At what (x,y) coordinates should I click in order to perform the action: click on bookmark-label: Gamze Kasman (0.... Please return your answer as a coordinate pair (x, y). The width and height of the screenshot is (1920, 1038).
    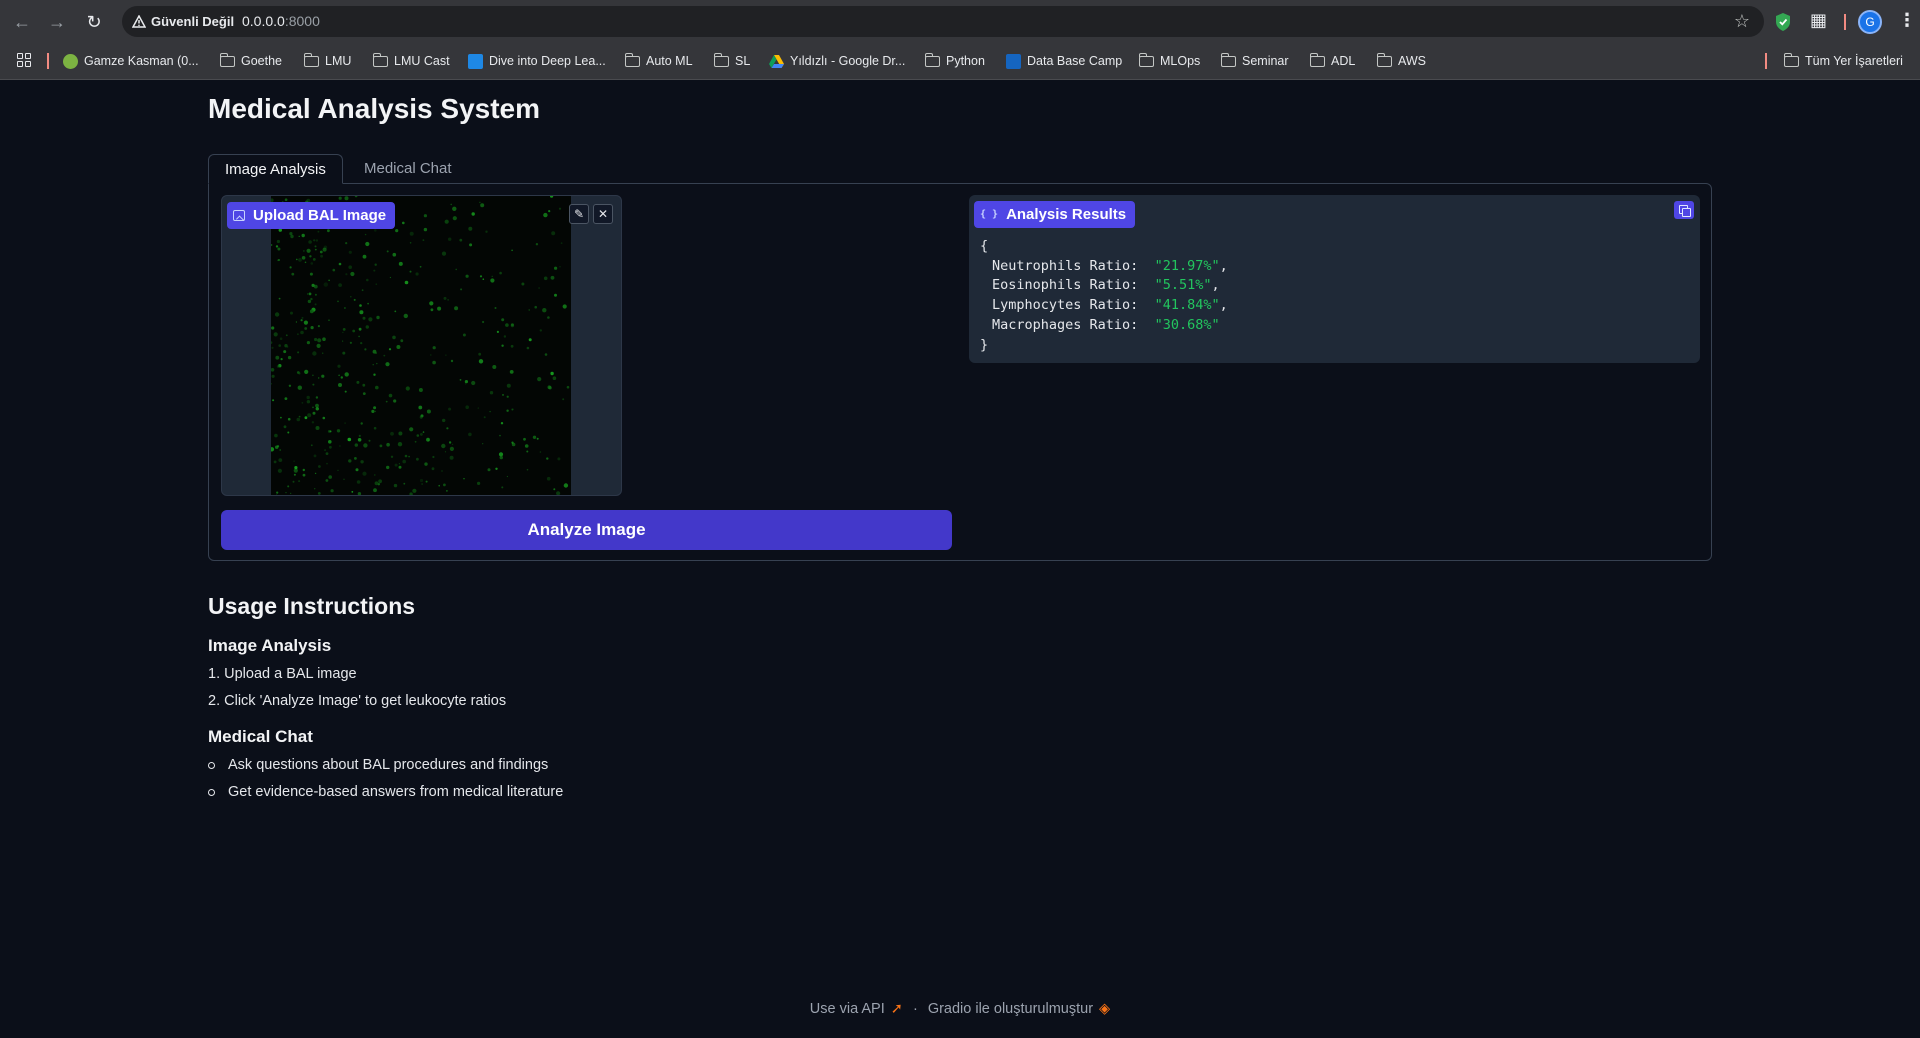
    Looking at the image, I should click on (141, 61).